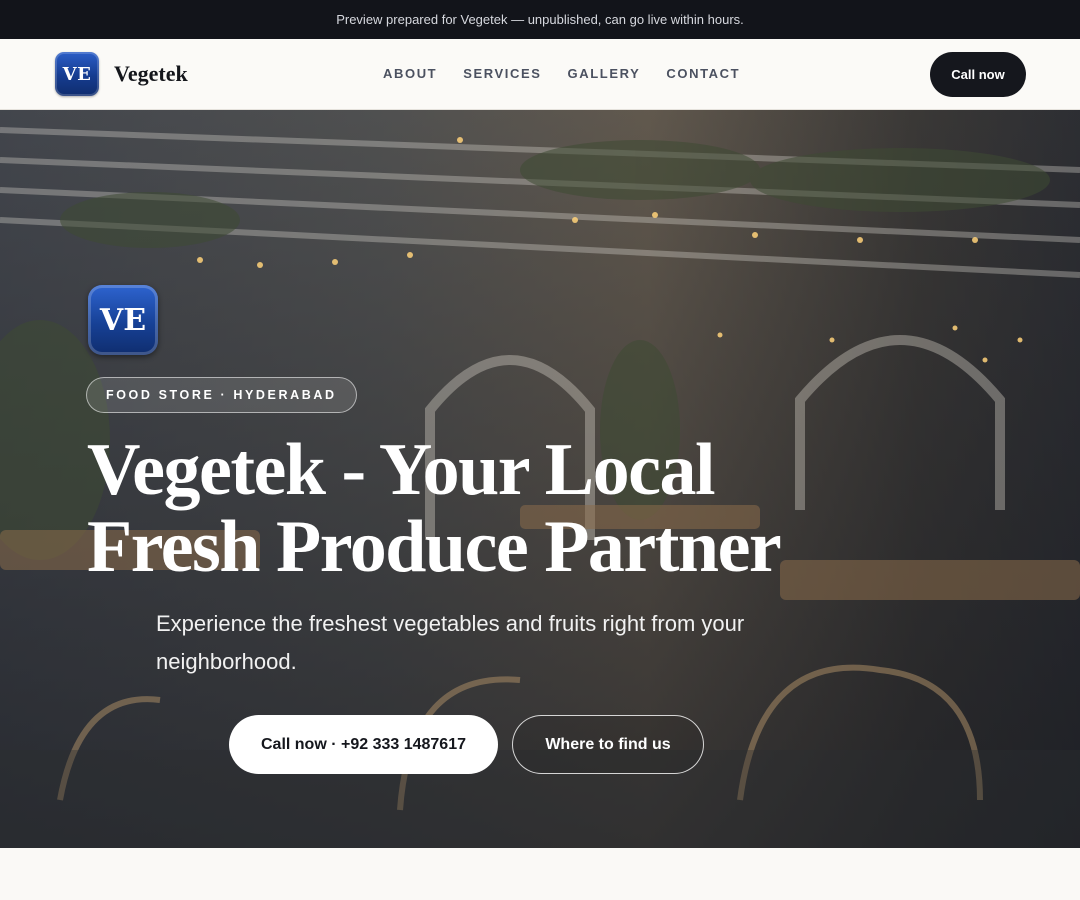  Describe the element at coordinates (151, 73) in the screenshot. I see `brand-name: Vegetek` at that location.